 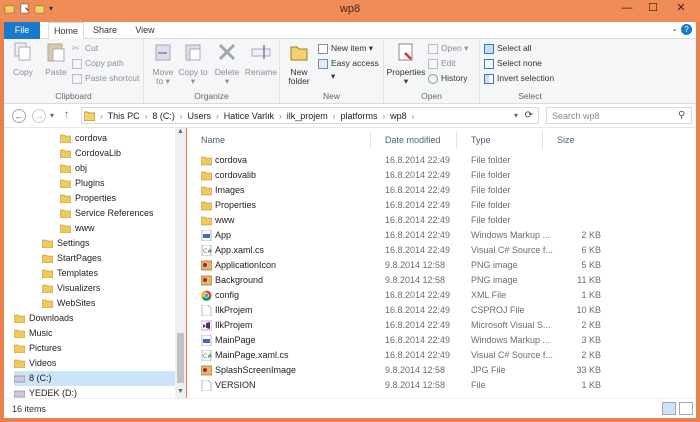 I want to click on tree-item: obj, so click(x=73, y=168).